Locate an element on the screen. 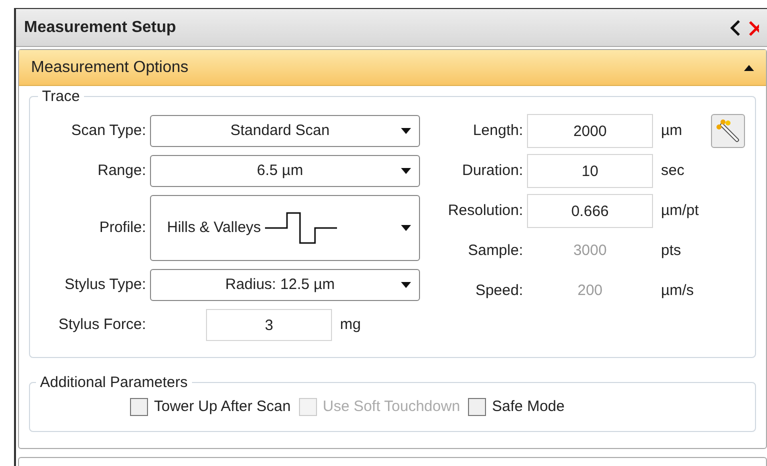 The width and height of the screenshot is (767, 466). readout-value: 200 is located at coordinates (590, 290).